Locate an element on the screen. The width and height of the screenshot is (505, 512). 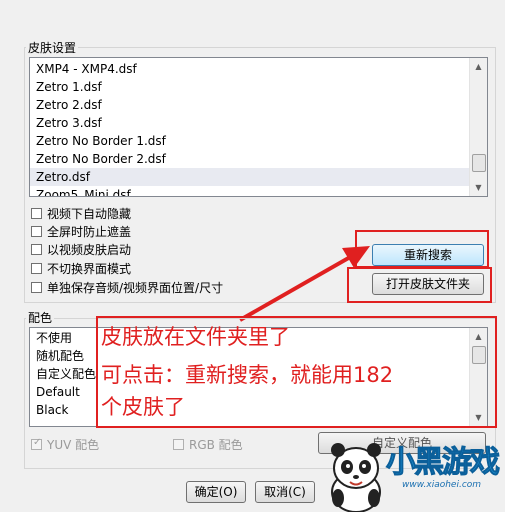
save-position-checkbox: 单独保存音频/视频界面位置/尺寸 is located at coordinates (127, 287).